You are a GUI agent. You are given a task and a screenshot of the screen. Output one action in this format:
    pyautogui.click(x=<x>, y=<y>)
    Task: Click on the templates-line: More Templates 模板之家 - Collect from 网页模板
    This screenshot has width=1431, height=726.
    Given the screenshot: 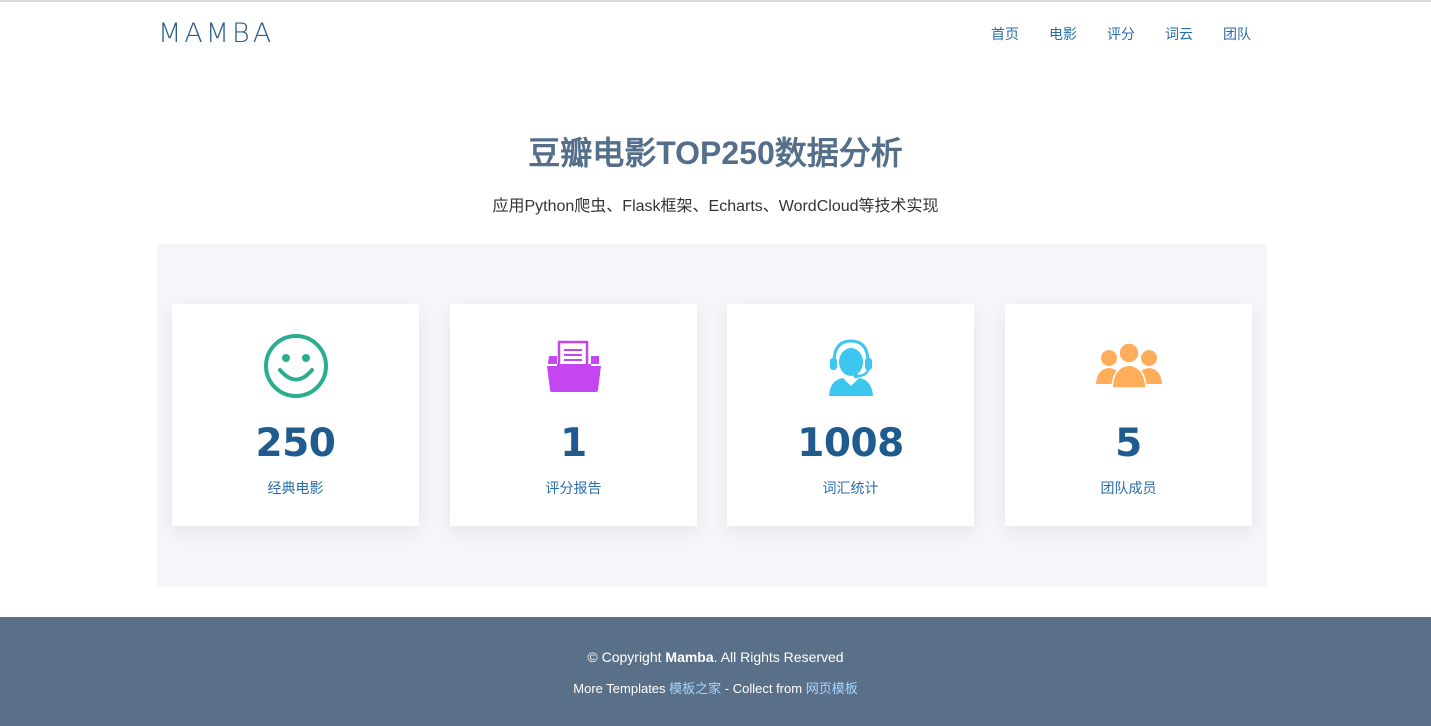 What is the action you would take?
    pyautogui.click(x=715, y=687)
    